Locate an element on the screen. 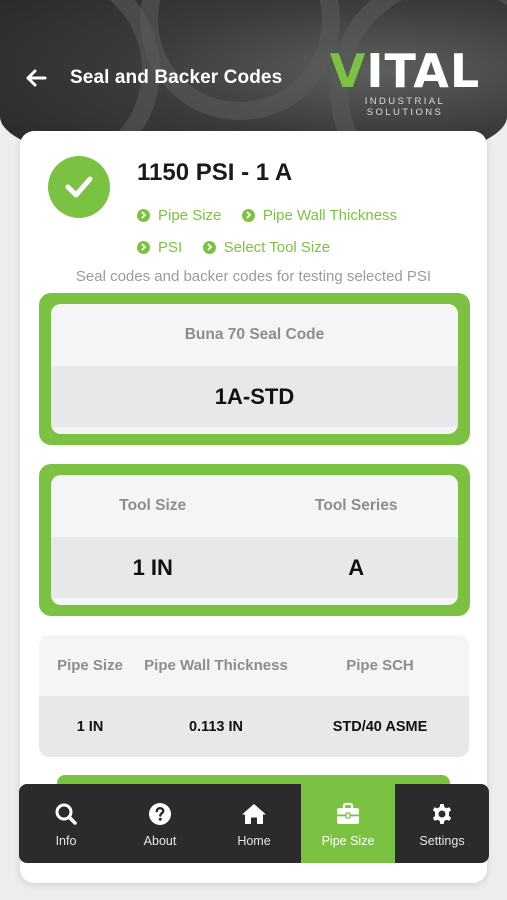 The image size is (507, 900). step-label: Select Tool Size is located at coordinates (277, 247).